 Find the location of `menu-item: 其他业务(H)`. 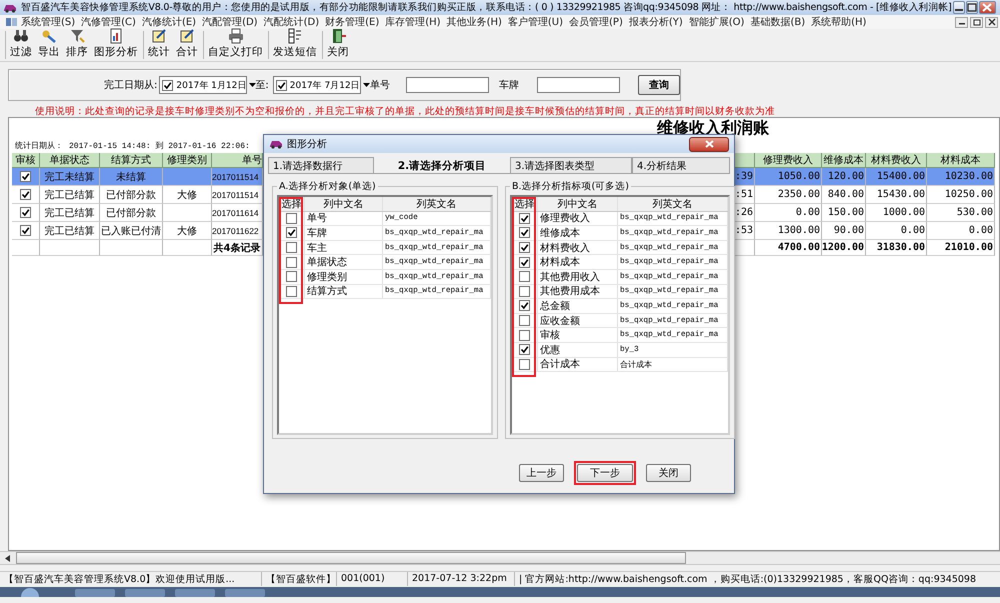

menu-item: 其他业务(H) is located at coordinates (474, 22).